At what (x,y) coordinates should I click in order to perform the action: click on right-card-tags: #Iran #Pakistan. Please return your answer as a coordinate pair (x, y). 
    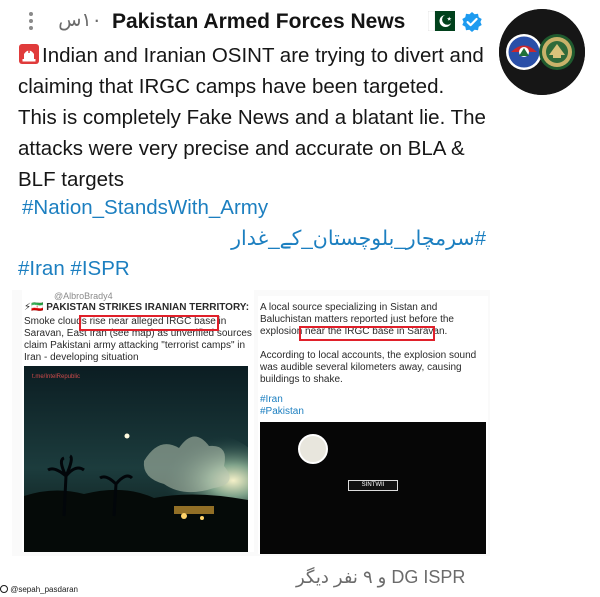
    Looking at the image, I should click on (282, 406).